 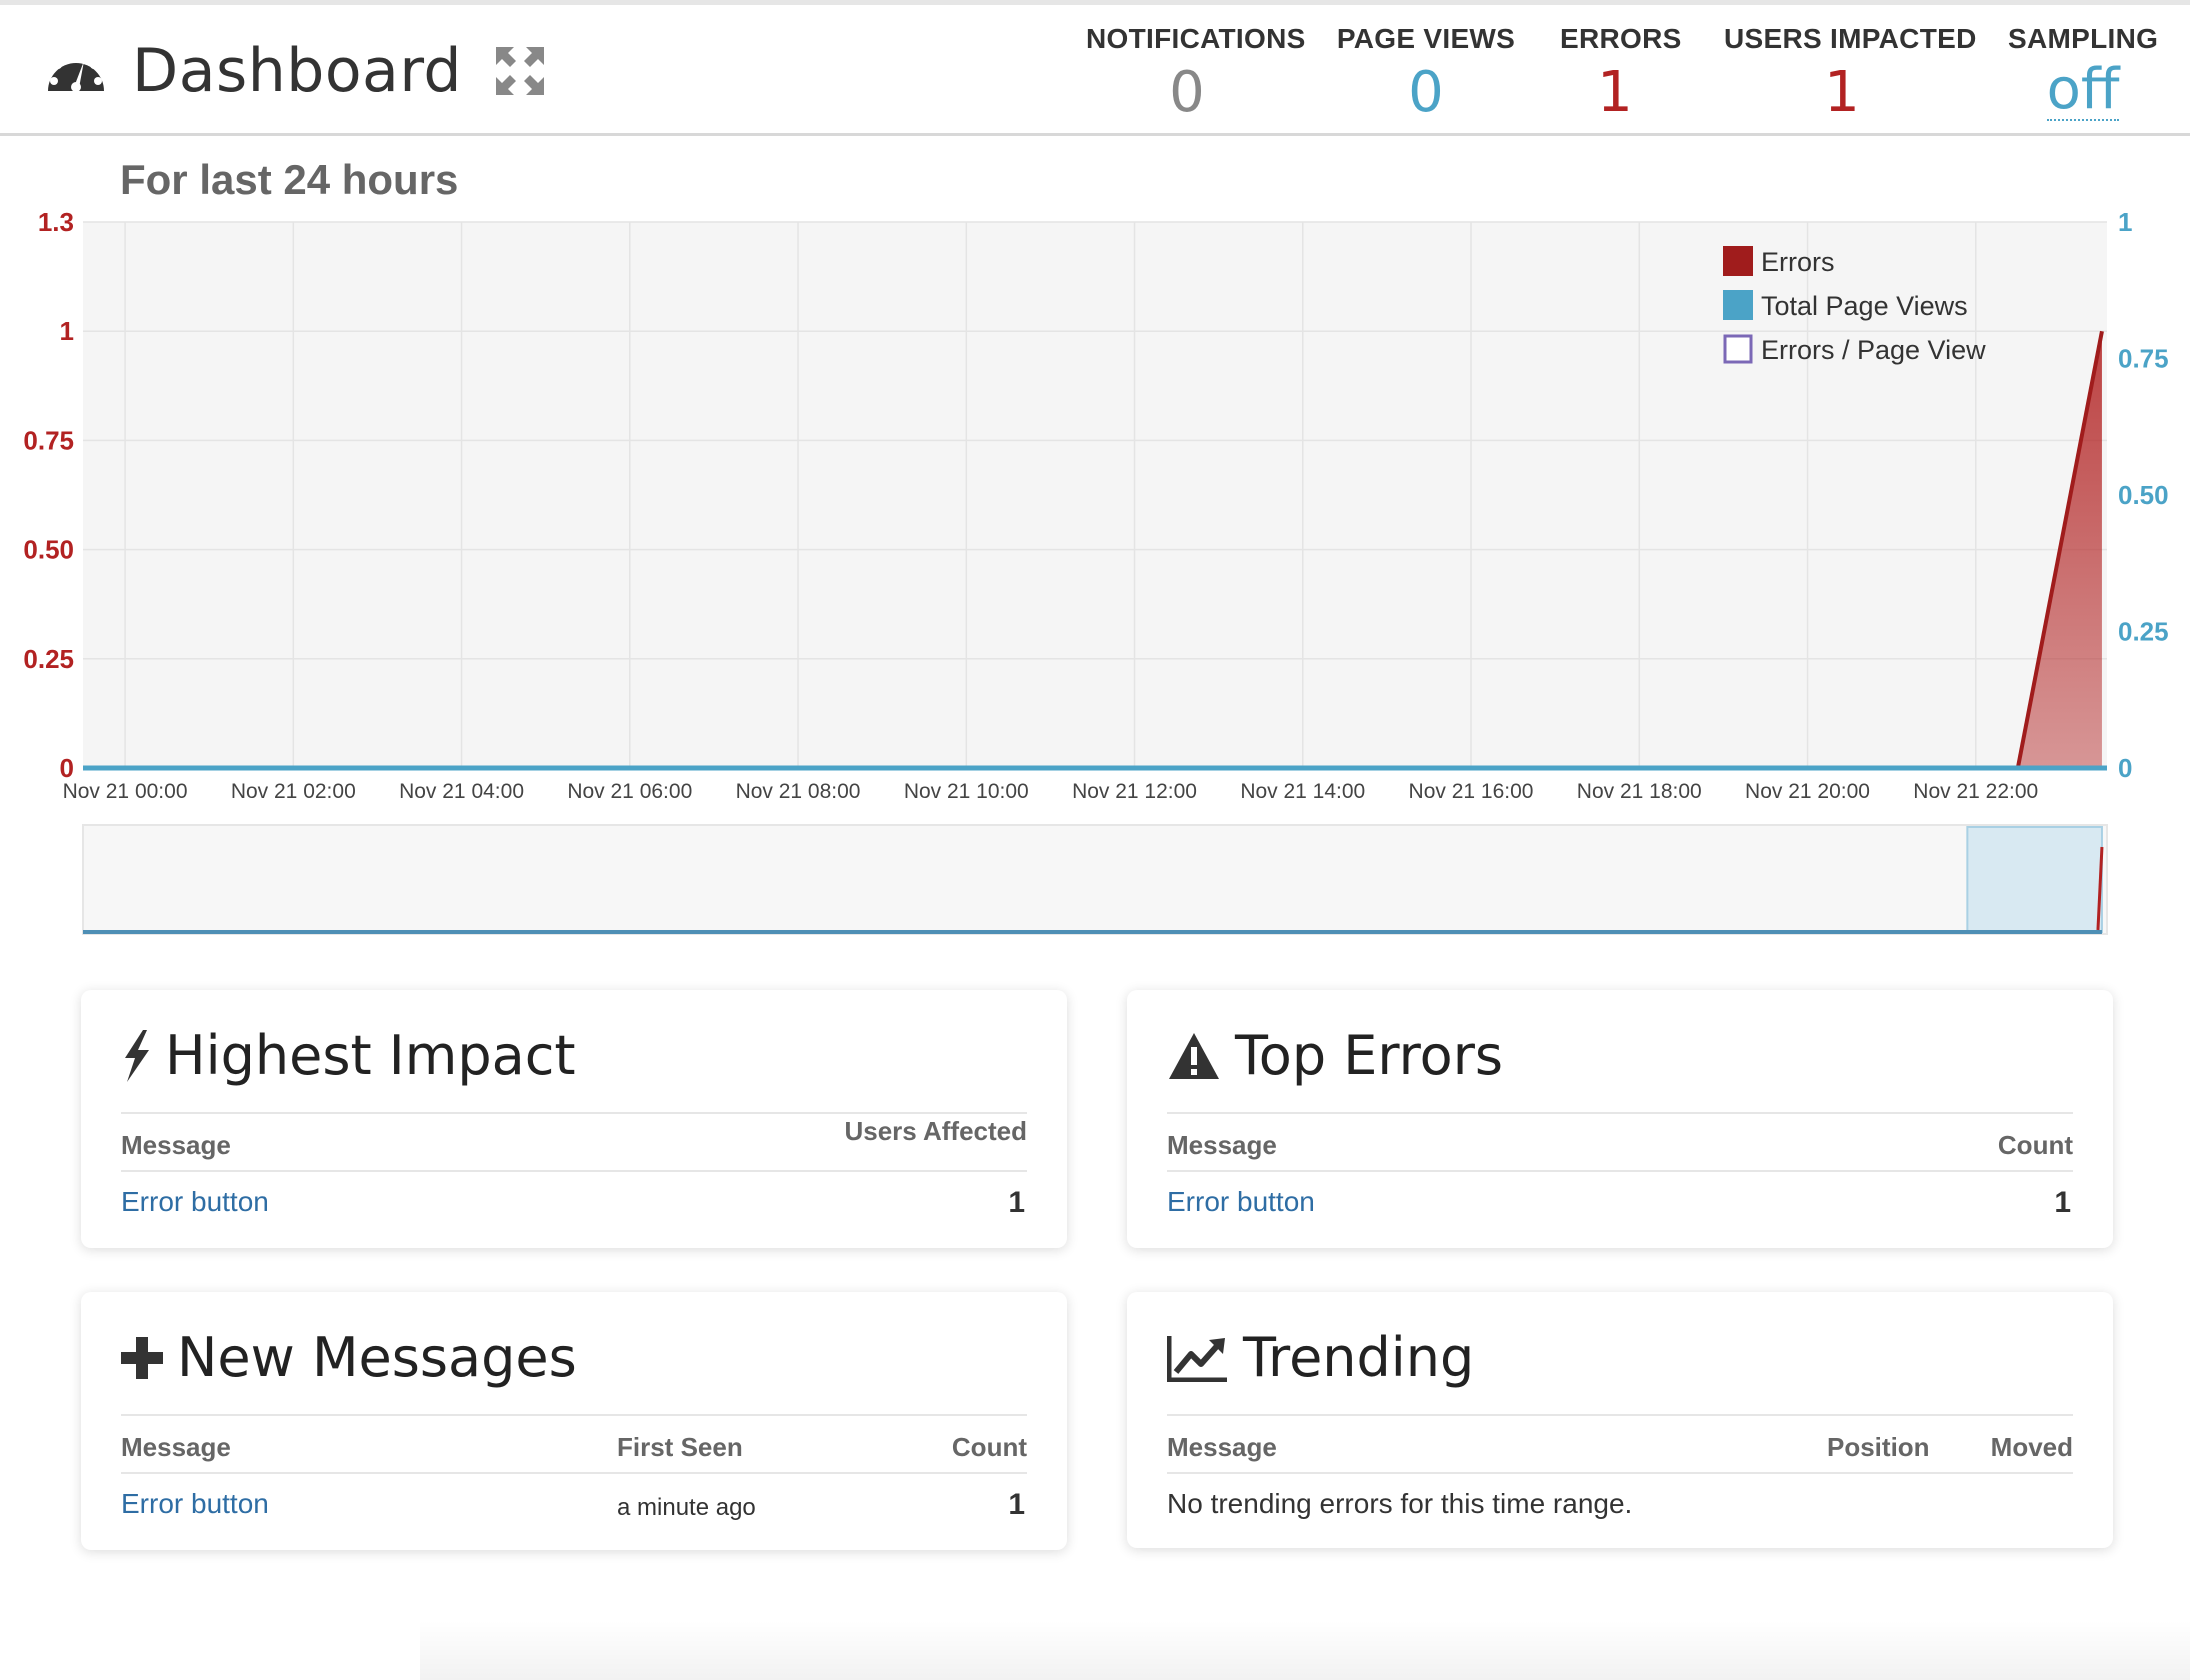 What do you see at coordinates (1369, 1055) in the screenshot?
I see `card-title-text: Top Errors` at bounding box center [1369, 1055].